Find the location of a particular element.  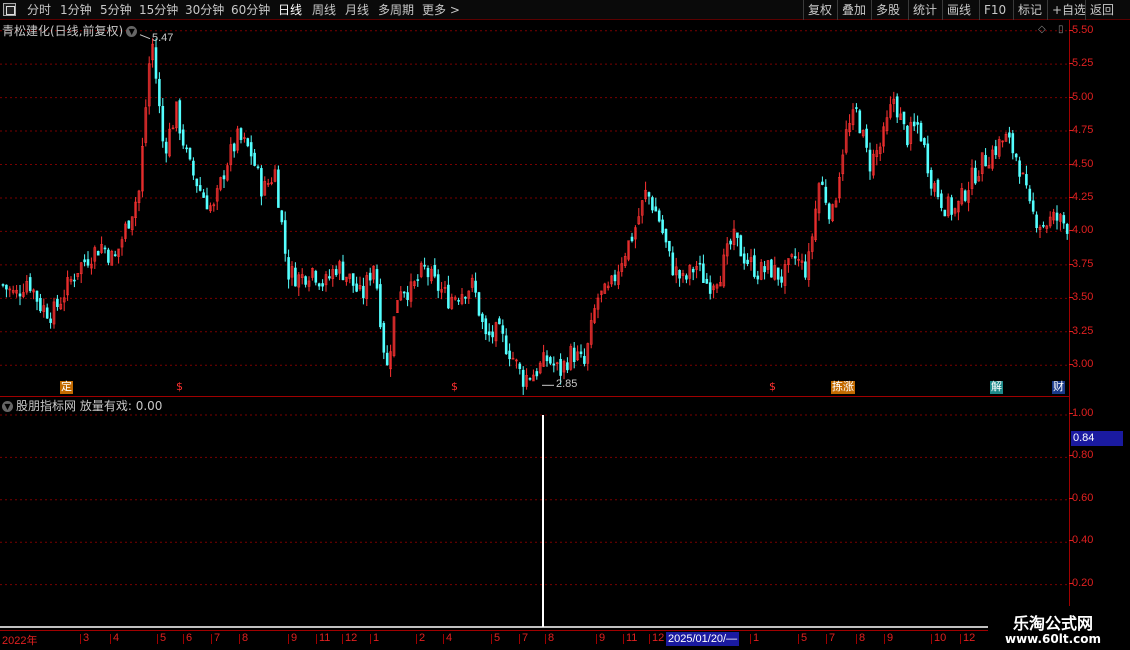

toolbar-button-7: +自选 is located at coordinates (1068, 10).